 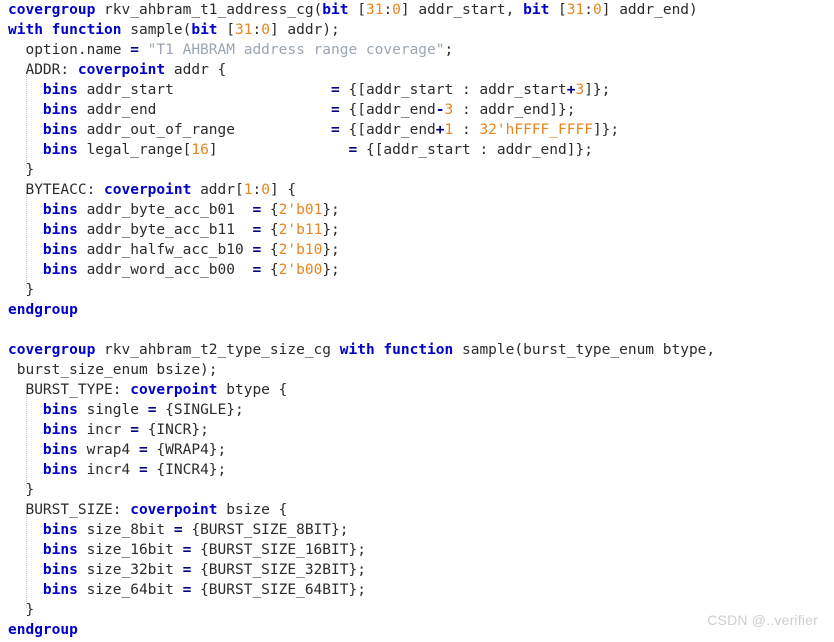 I want to click on code-line: BURST_TYPE: coverpoint btype {, so click(x=421, y=390).